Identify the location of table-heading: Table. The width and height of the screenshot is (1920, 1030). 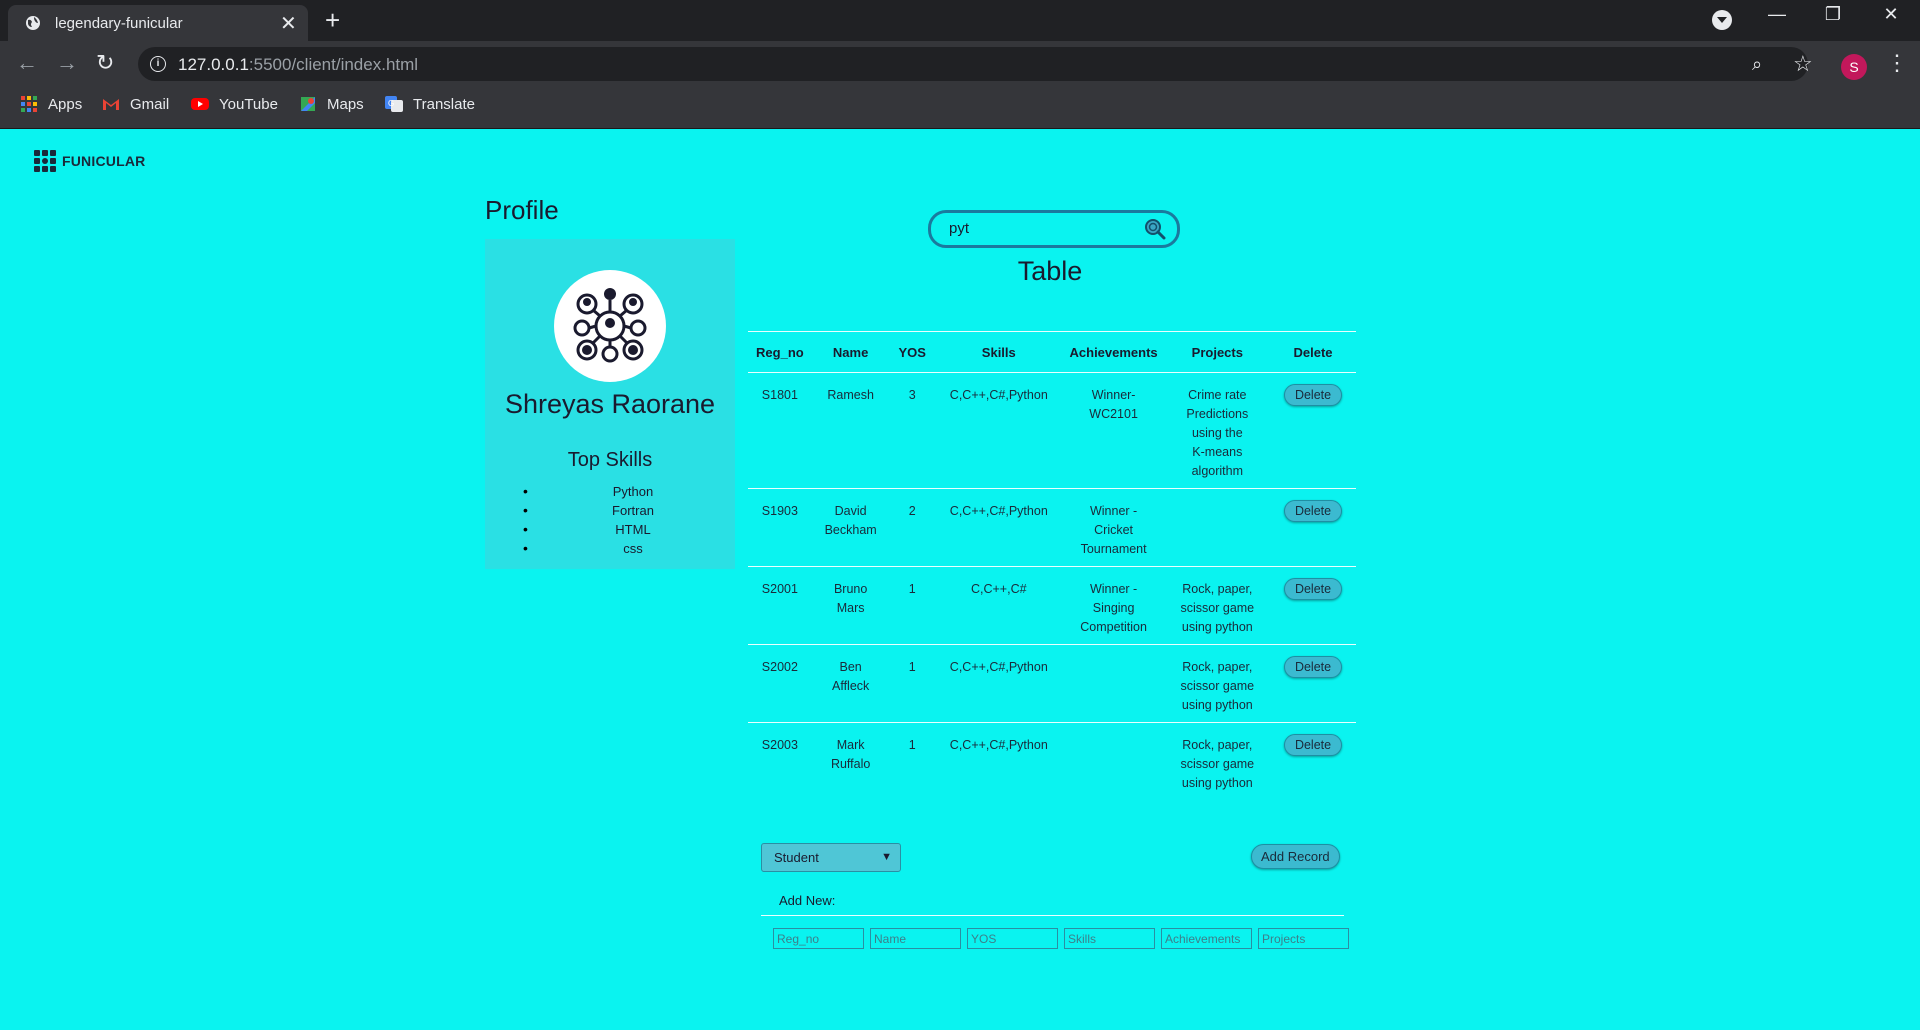
(1050, 271).